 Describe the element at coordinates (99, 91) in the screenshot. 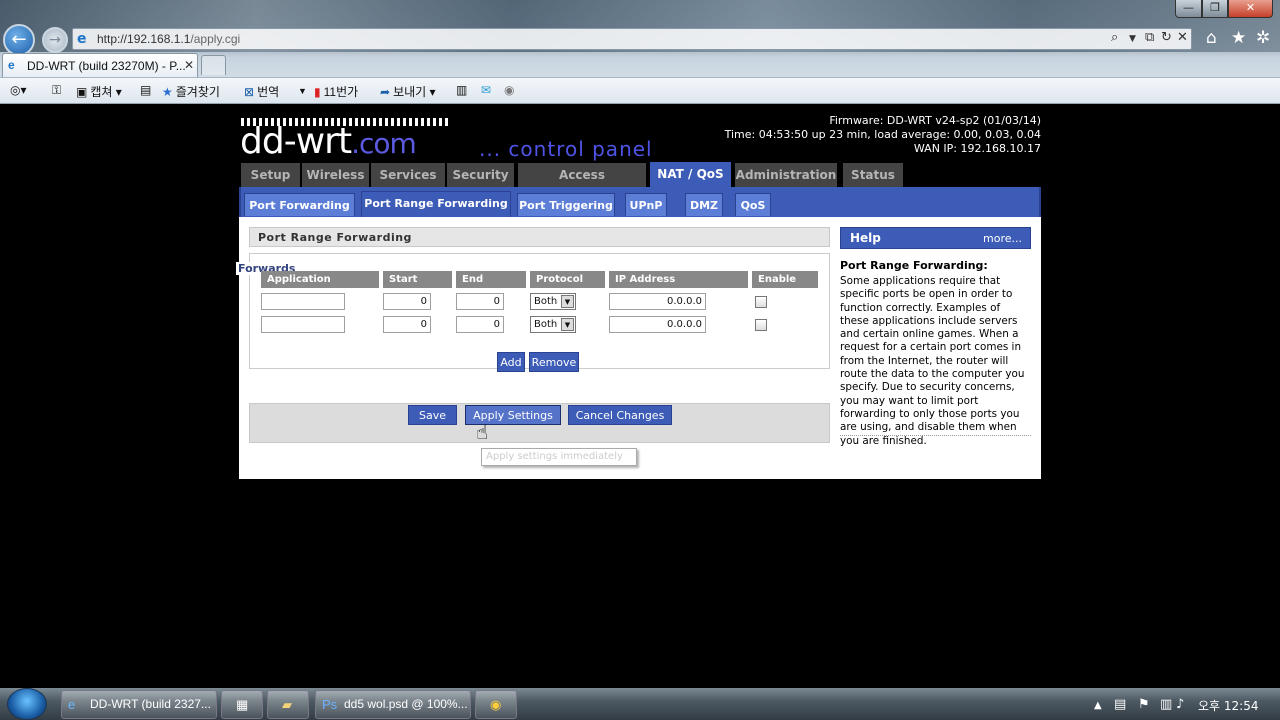

I see `command-capture: ▣ 캡쳐 ▾` at that location.